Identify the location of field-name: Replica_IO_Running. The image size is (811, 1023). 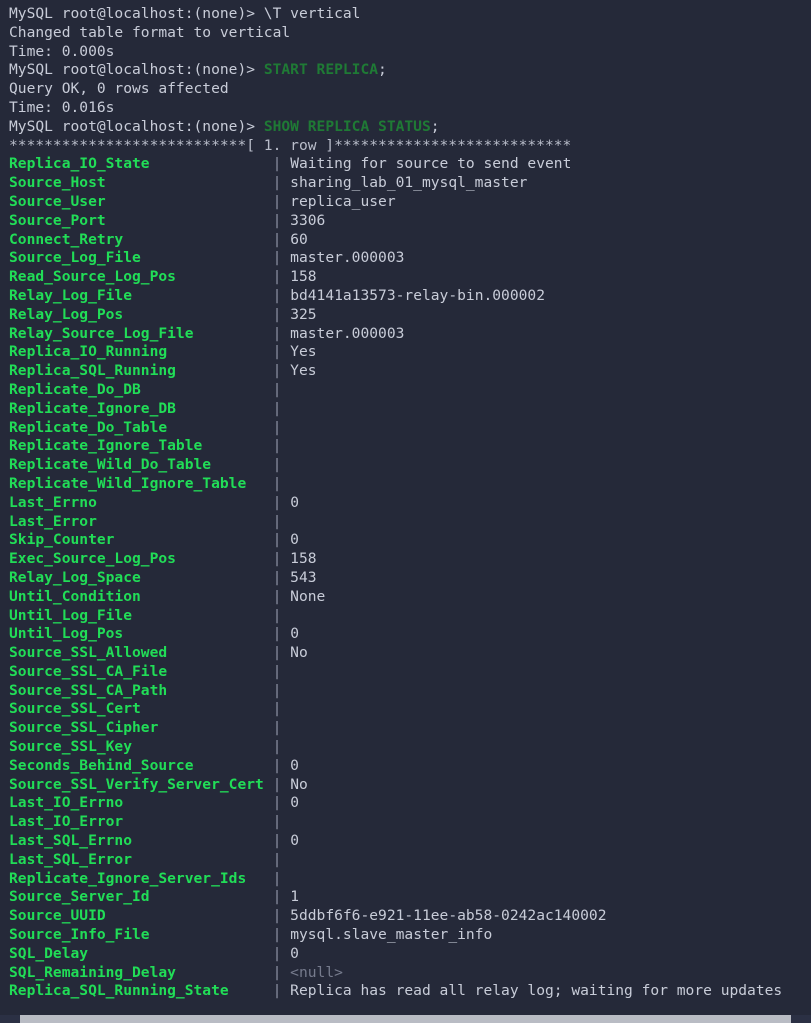
(88, 352).